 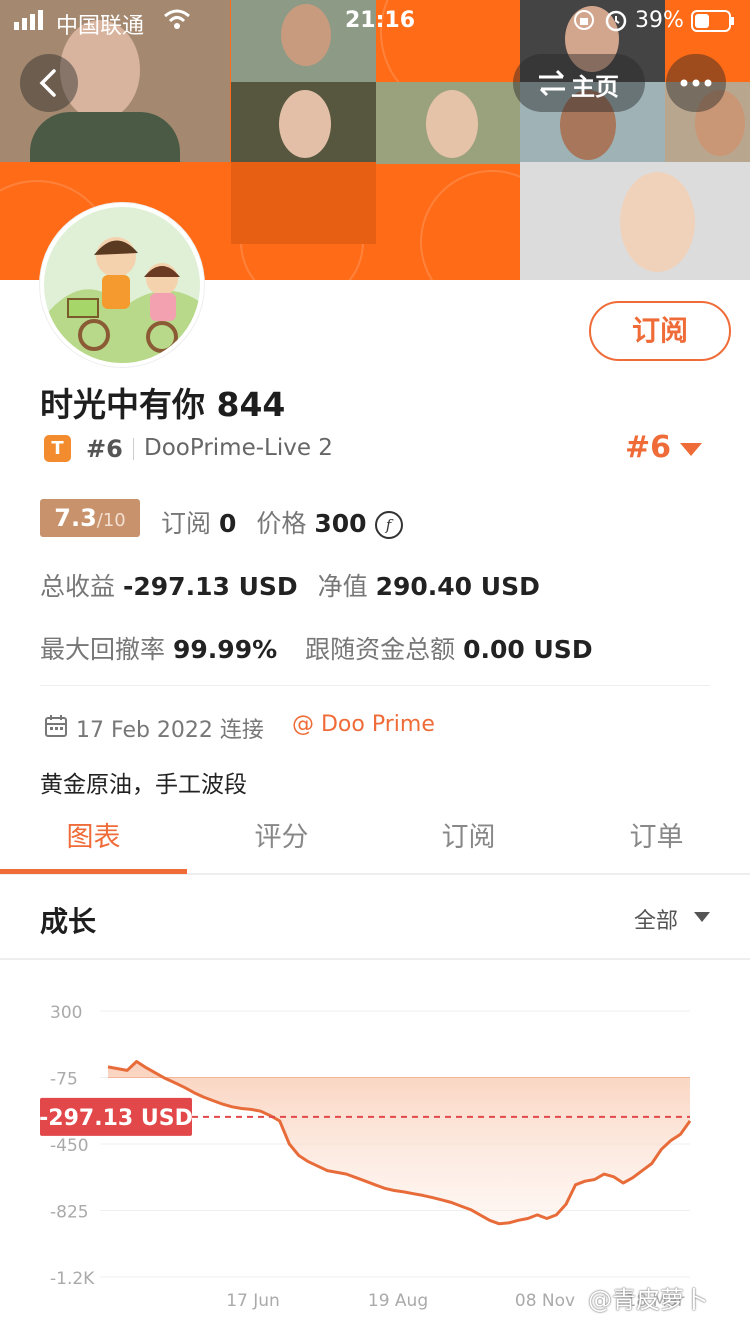 What do you see at coordinates (163, 404) in the screenshot?
I see `trader-name: 时光中有你 844` at bounding box center [163, 404].